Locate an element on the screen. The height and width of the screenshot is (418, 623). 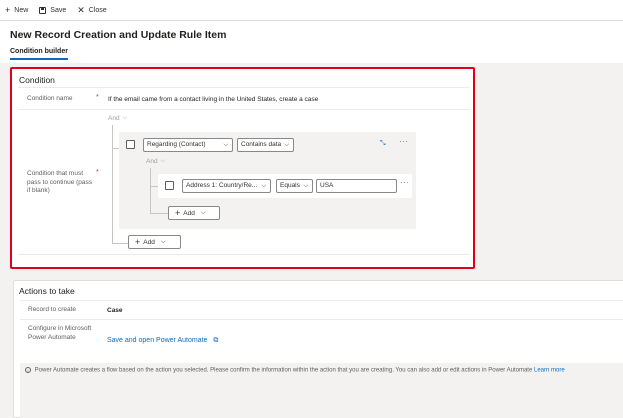
close-icon: ✕ is located at coordinates (81, 9).